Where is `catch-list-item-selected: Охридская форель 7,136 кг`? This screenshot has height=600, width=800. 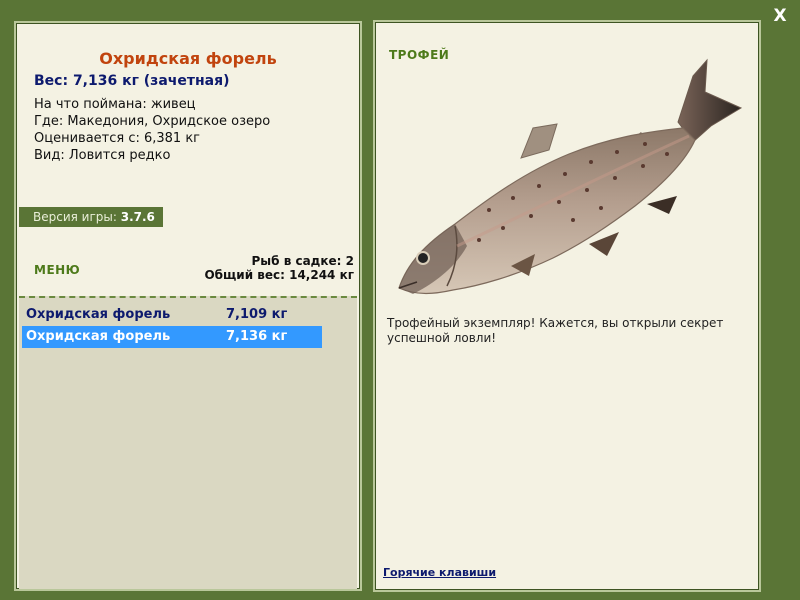
catch-list-item-selected: Охридская форель 7,136 кг is located at coordinates (172, 337).